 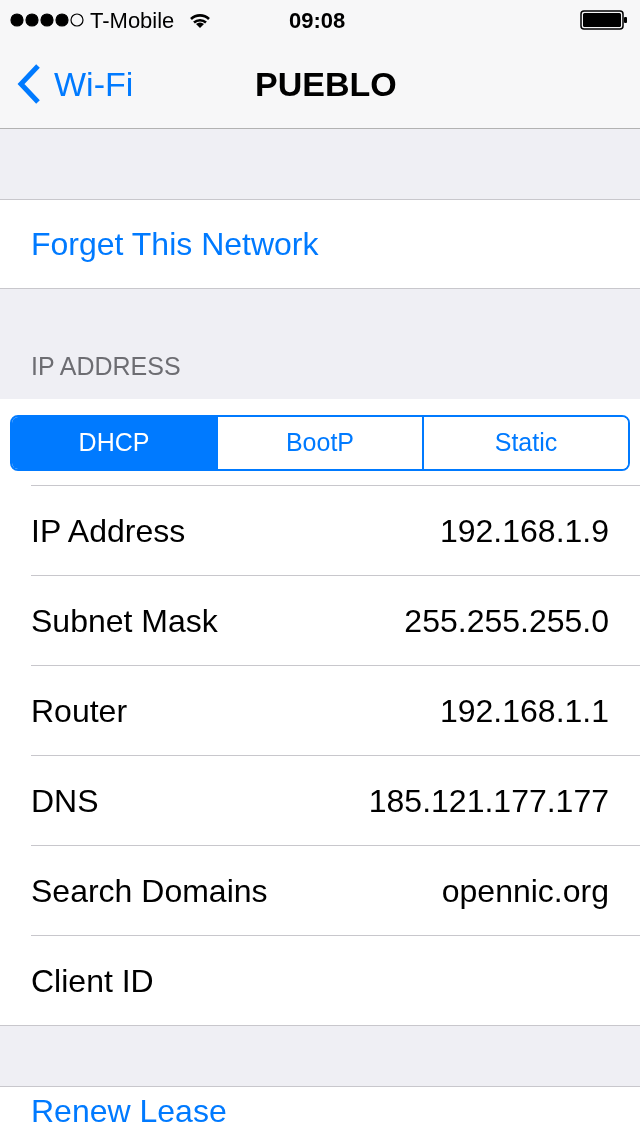 What do you see at coordinates (604, 20) in the screenshot?
I see `battery-icon` at bounding box center [604, 20].